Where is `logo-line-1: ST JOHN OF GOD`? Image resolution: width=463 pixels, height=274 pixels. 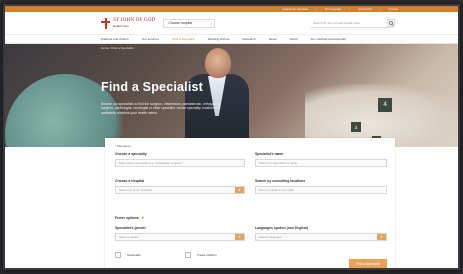 logo-line-1: ST JOHN OF GOD is located at coordinates (134, 20).